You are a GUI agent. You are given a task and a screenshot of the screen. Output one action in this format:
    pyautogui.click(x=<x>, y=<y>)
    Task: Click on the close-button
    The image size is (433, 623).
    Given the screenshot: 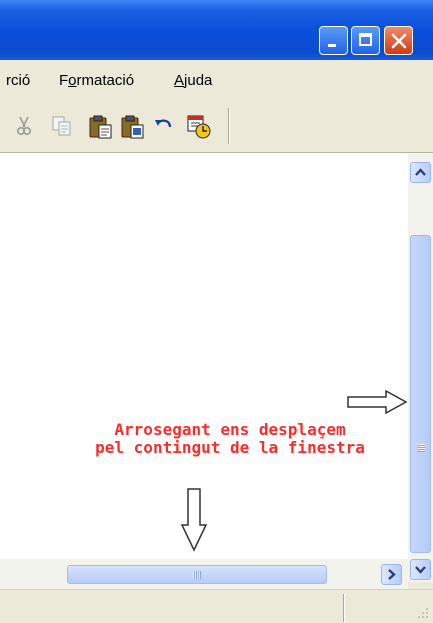 What is the action you would take?
    pyautogui.click(x=398, y=40)
    